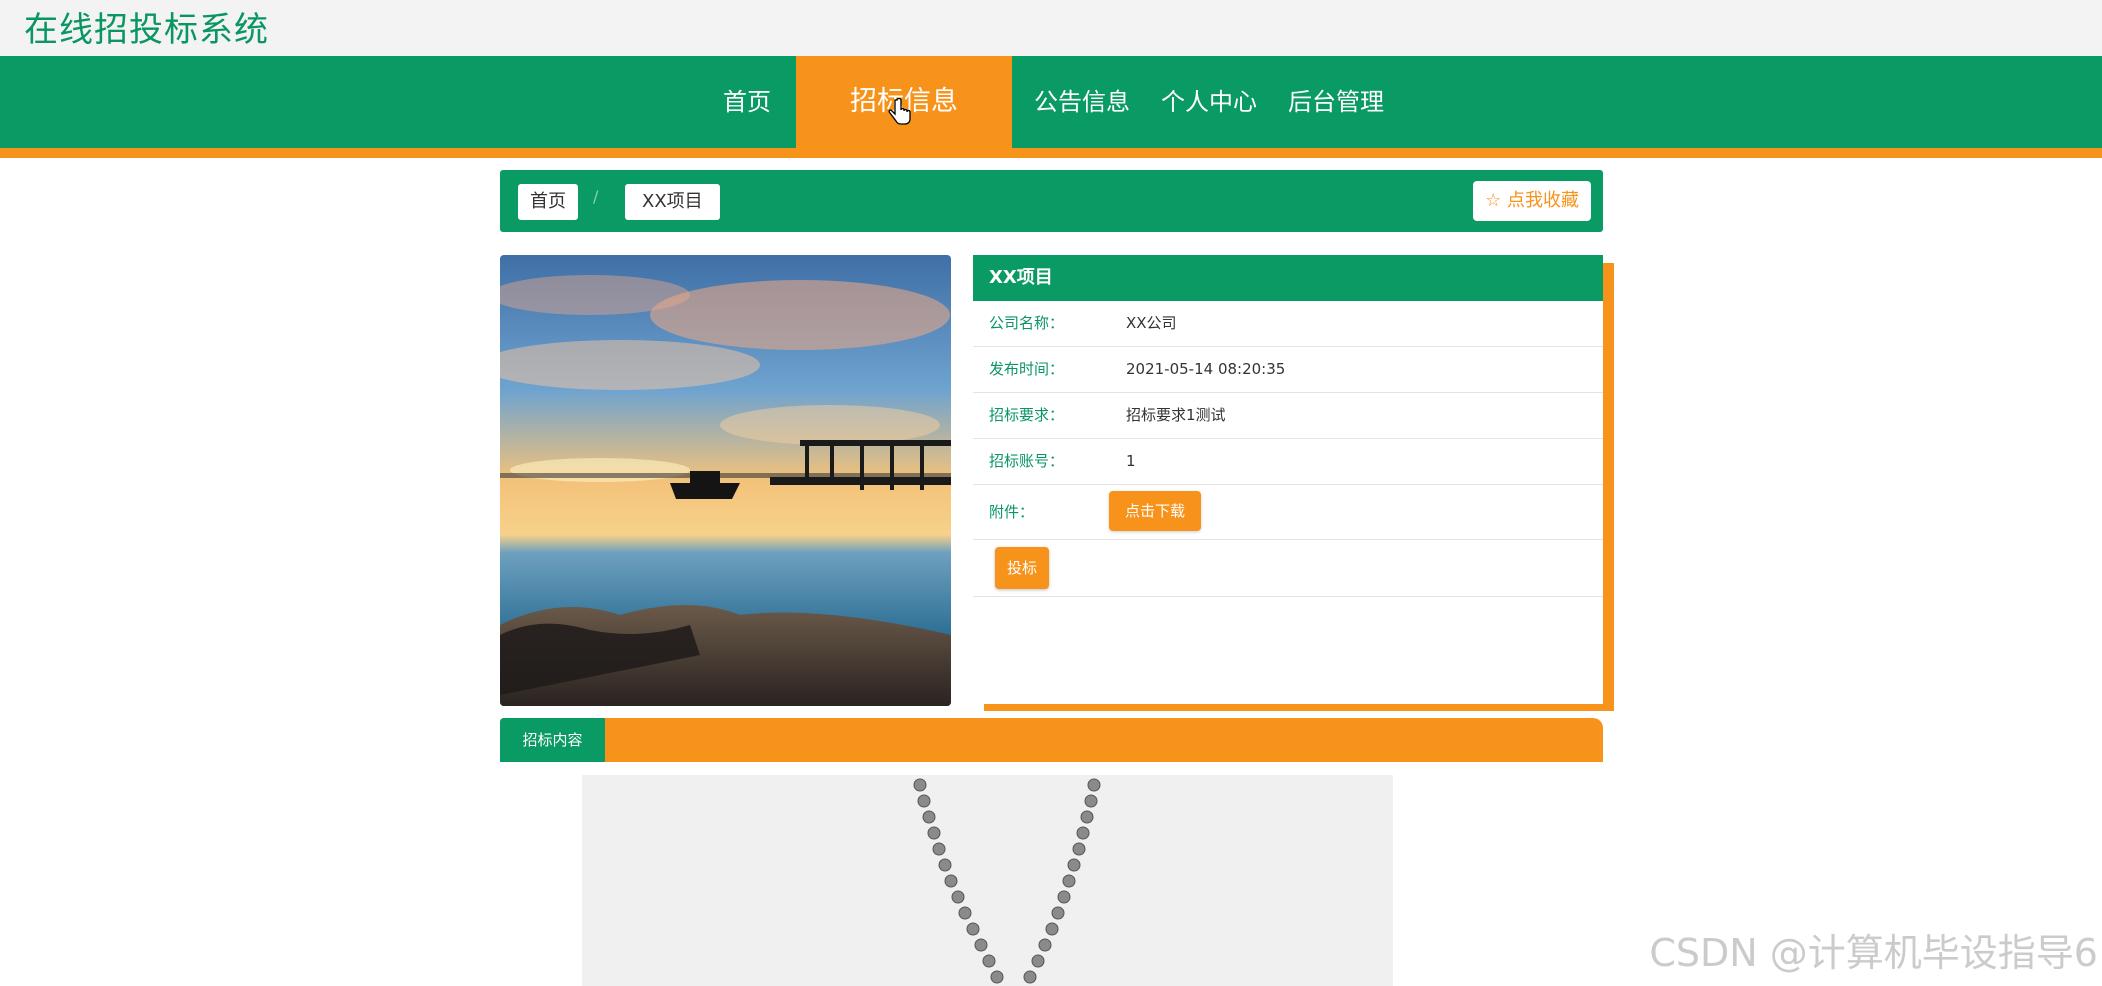 This screenshot has width=2102, height=986. I want to click on nav-item-home: 首页, so click(747, 102).